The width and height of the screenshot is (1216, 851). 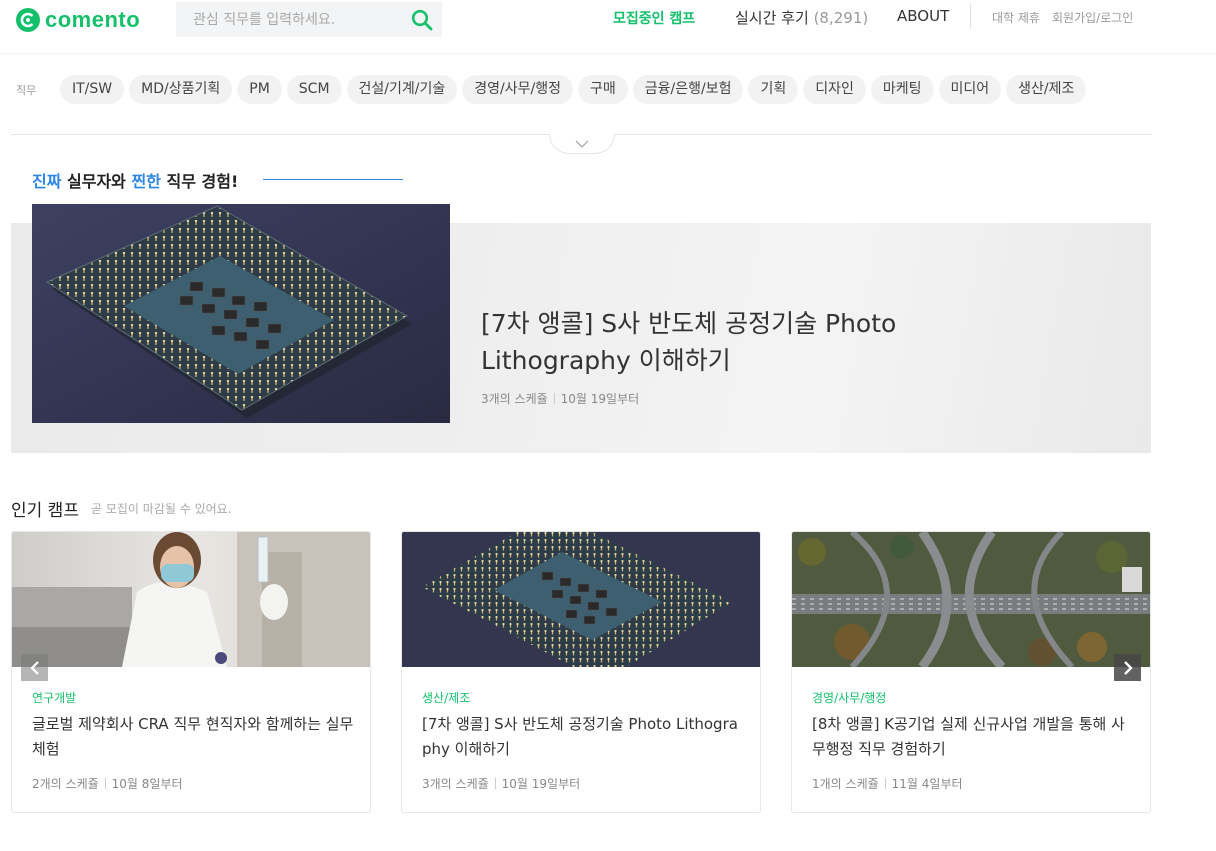 I want to click on camp-card-category: 연구개발, so click(x=54, y=698).